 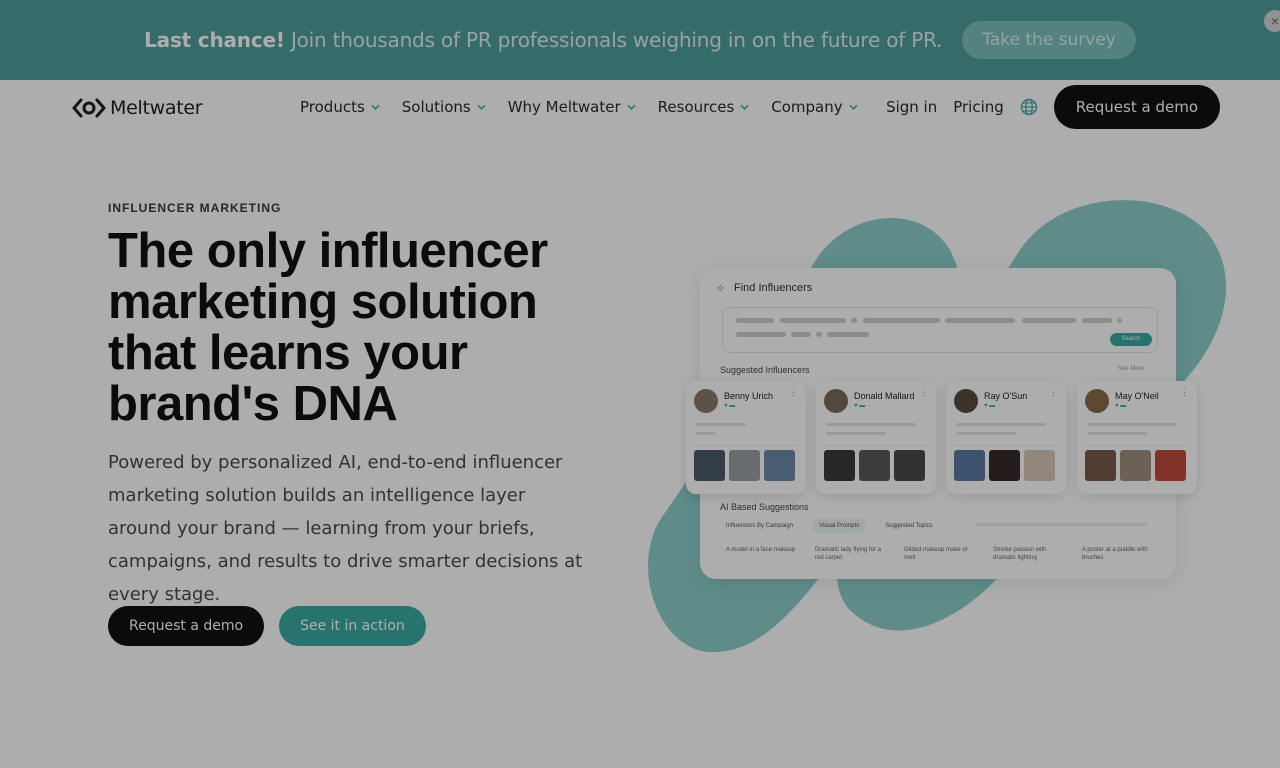 What do you see at coordinates (773, 288) in the screenshot?
I see `panel-title: Find Influencers` at bounding box center [773, 288].